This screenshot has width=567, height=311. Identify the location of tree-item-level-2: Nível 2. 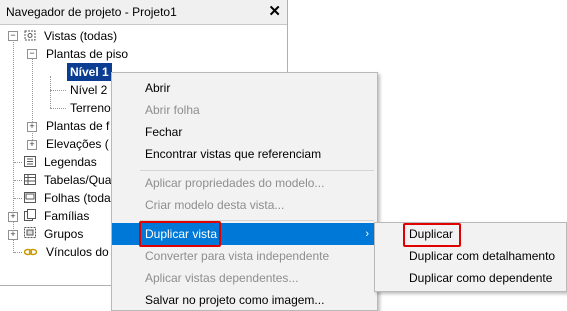
(88, 90).